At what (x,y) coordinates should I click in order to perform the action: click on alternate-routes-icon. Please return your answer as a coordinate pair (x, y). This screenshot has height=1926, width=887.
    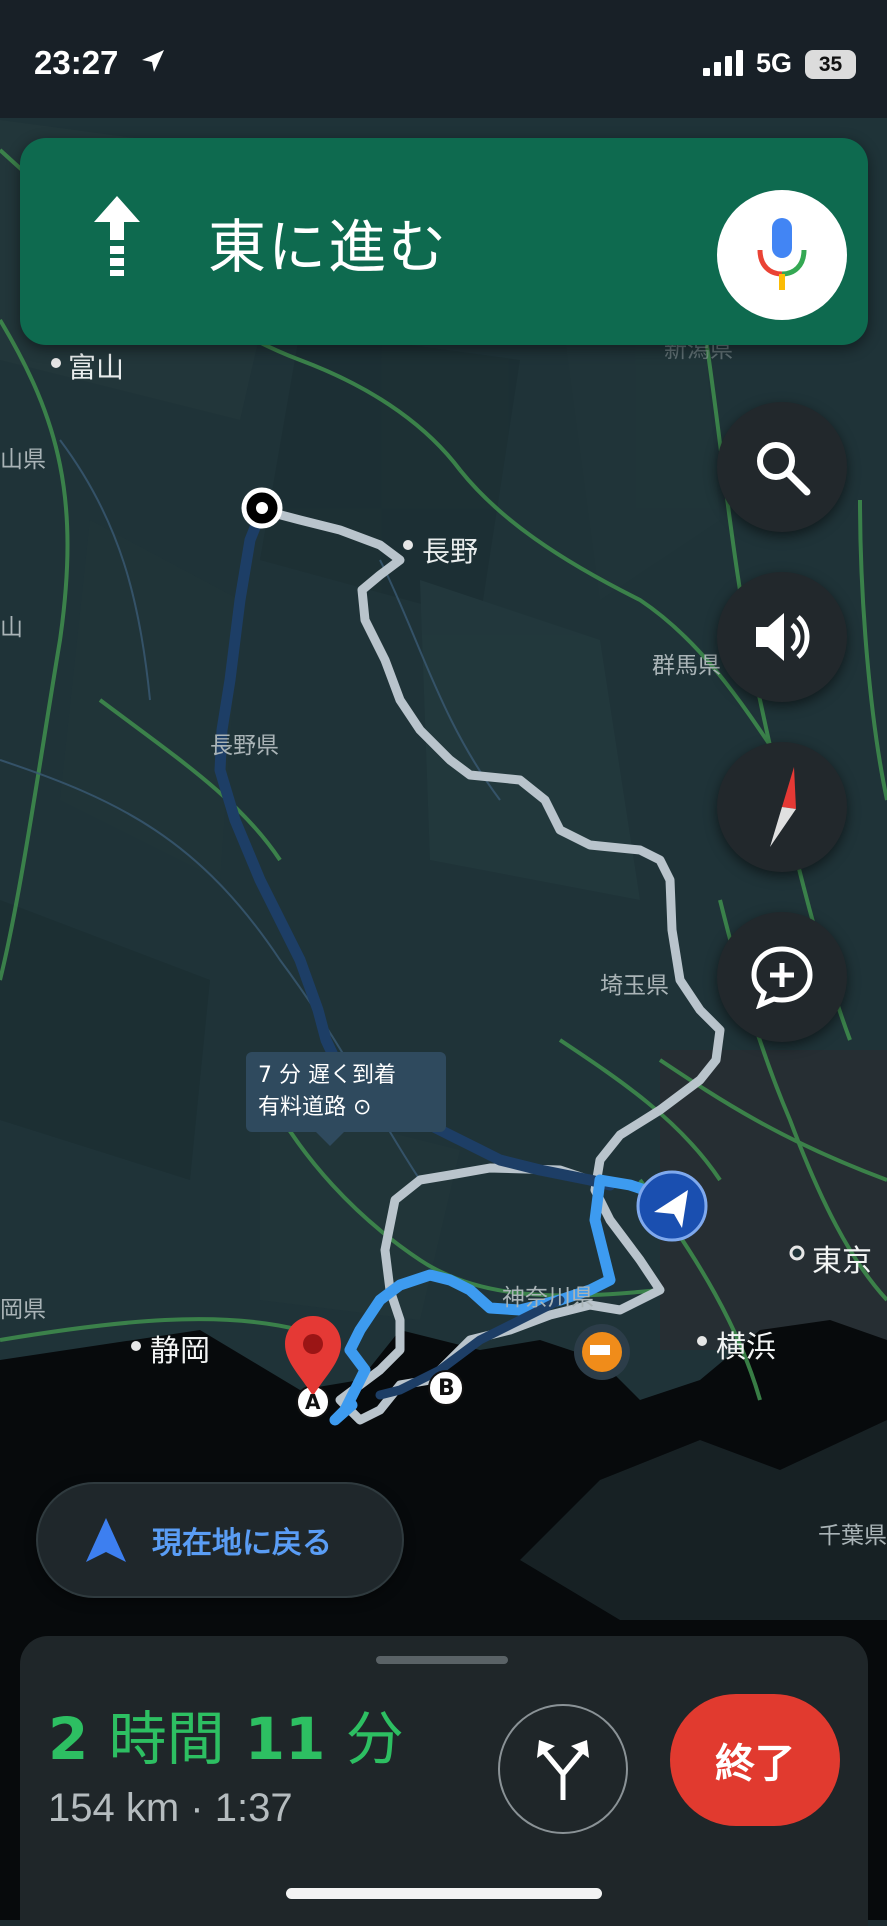
    Looking at the image, I should click on (563, 1770).